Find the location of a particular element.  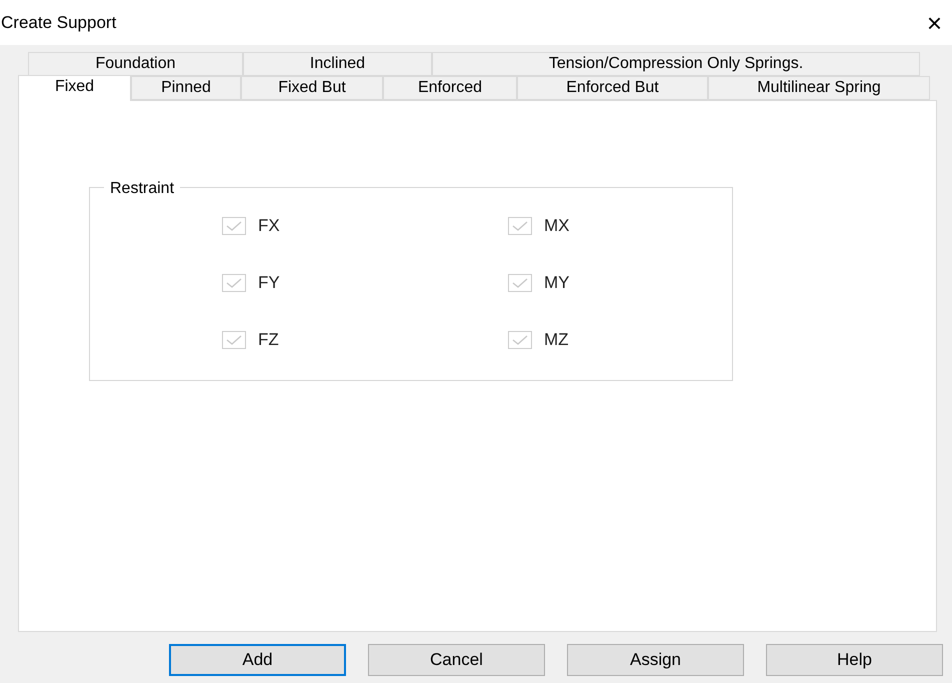

checkbox-label: MZ is located at coordinates (556, 340).